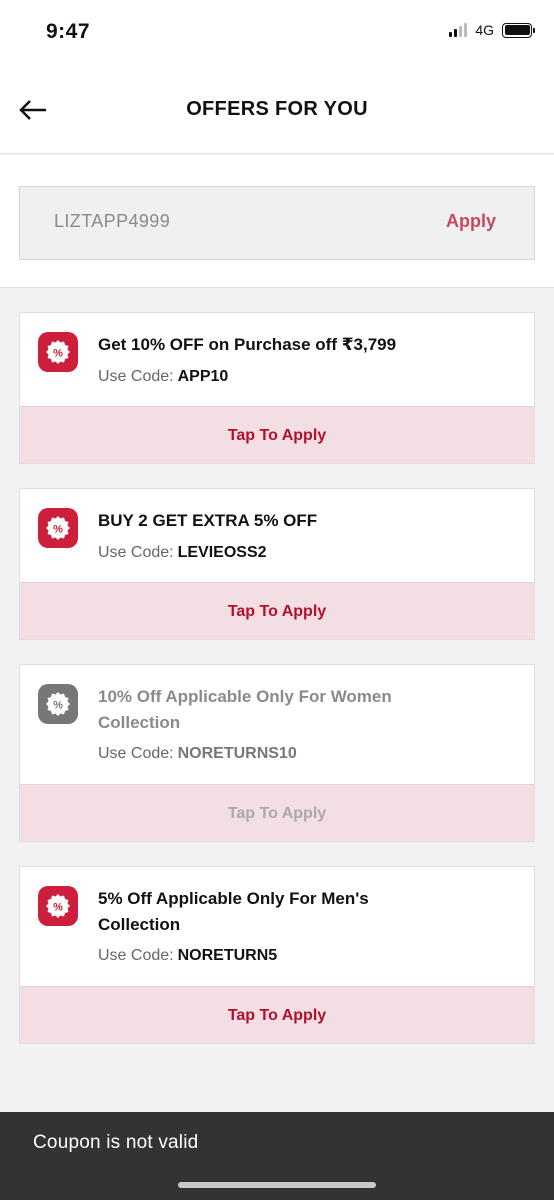 This screenshot has width=554, height=1200. What do you see at coordinates (204, 221) in the screenshot?
I see `coupon-input` at bounding box center [204, 221].